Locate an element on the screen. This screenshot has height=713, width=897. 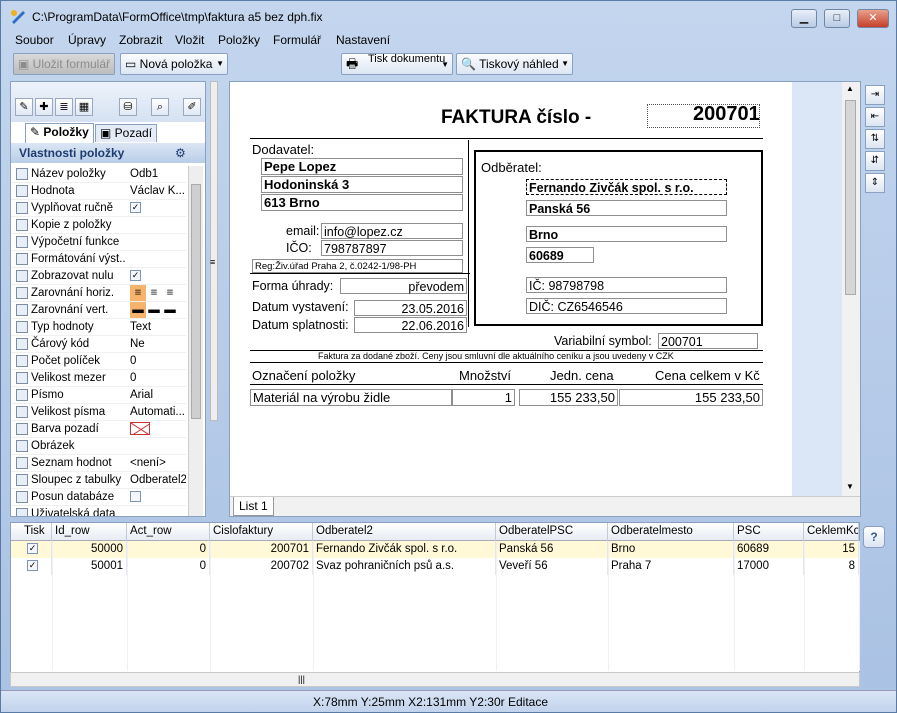
save-form-button: ▣ Uložit formulář is located at coordinates (64, 64).